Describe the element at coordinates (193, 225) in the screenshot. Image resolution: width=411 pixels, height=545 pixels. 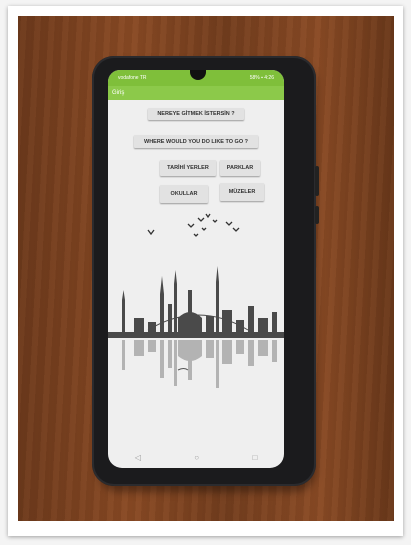
I see `birds-illustration` at that location.